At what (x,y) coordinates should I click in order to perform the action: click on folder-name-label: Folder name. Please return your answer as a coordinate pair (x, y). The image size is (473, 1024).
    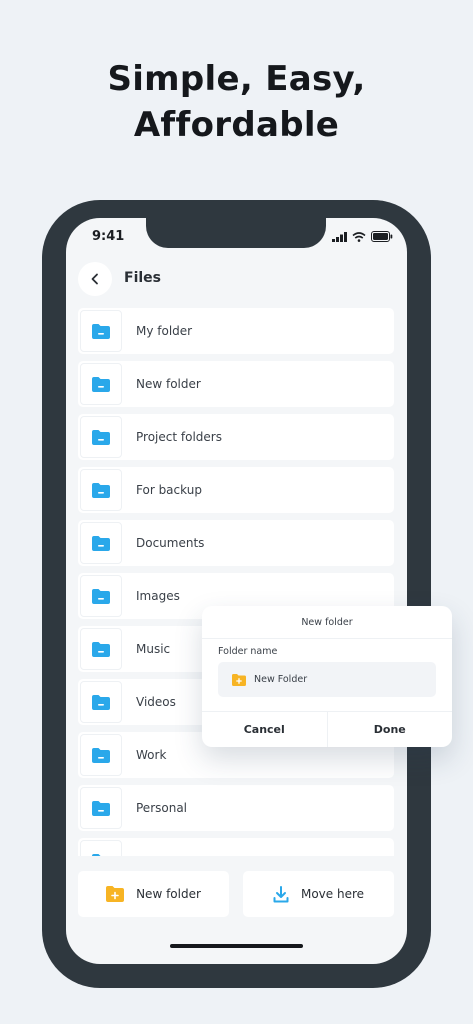
    Looking at the image, I should click on (248, 651).